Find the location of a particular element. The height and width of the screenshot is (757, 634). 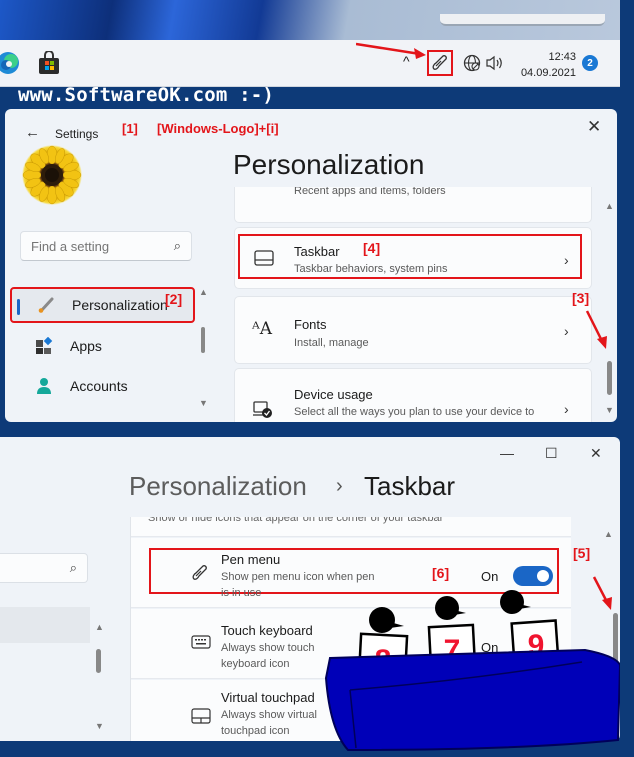

clock-date: 04.09.2021 is located at coordinates (548, 73).